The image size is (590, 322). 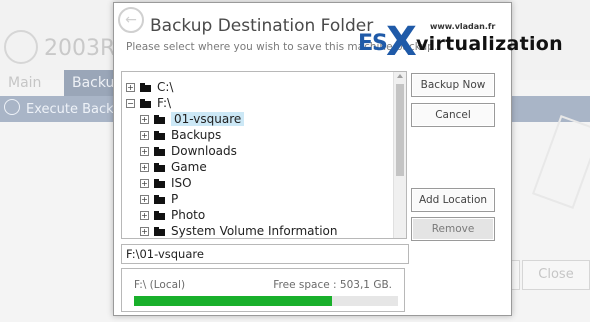 What do you see at coordinates (189, 167) in the screenshot?
I see `tree-item-label: Game` at bounding box center [189, 167].